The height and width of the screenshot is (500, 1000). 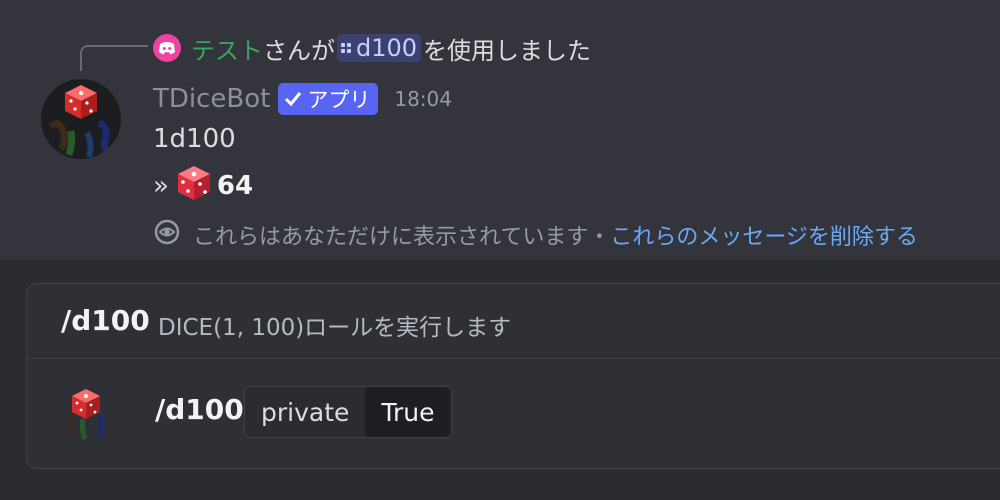 I want to click on reply-connector-line, so click(x=114, y=58).